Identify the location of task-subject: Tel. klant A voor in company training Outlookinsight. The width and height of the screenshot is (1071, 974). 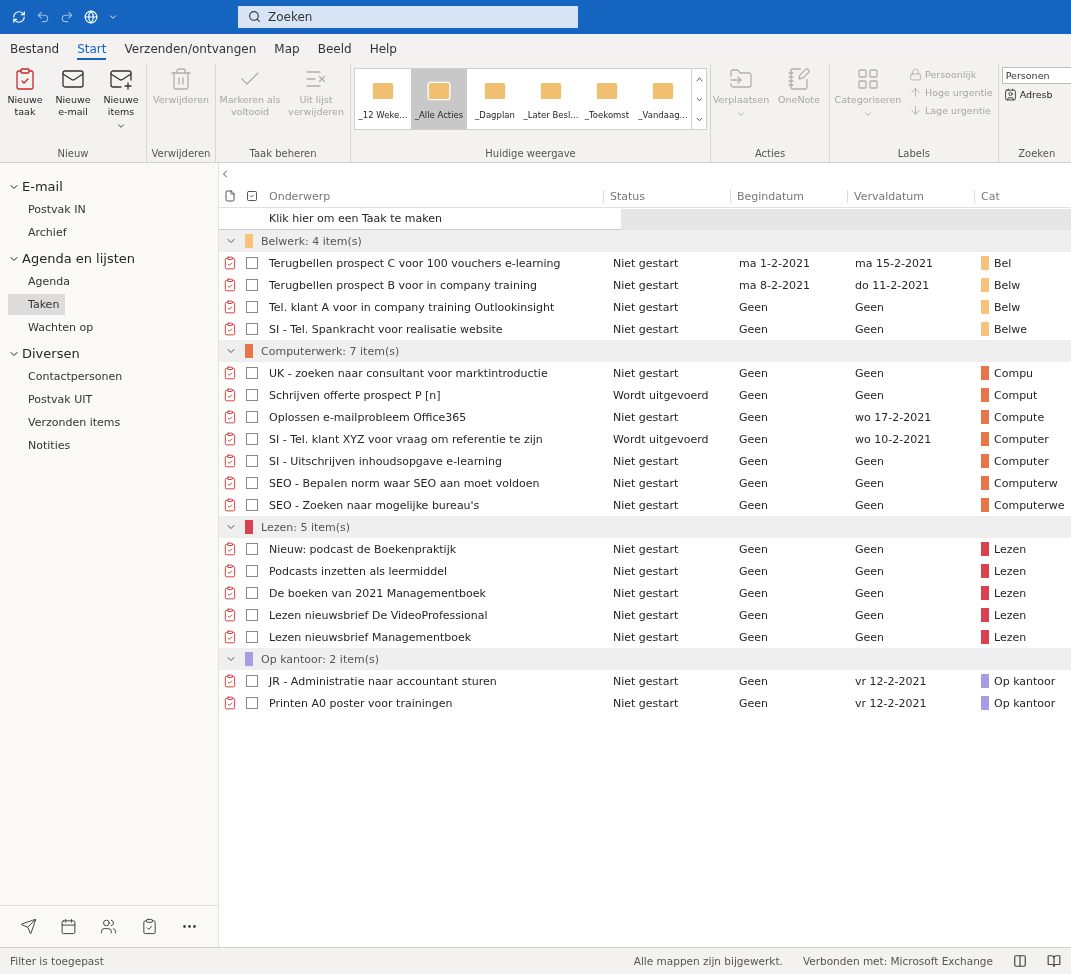
(412, 307).